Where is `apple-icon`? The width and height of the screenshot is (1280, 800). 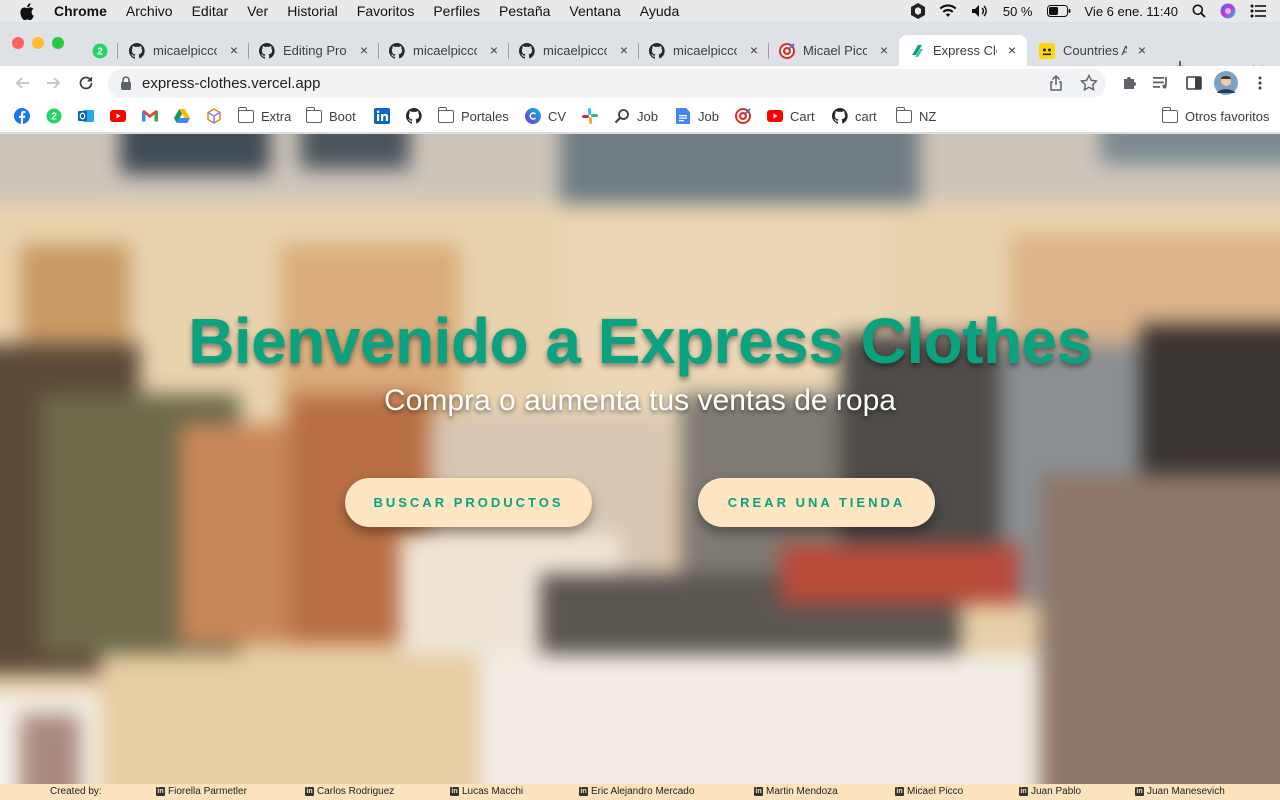 apple-icon is located at coordinates (27, 11).